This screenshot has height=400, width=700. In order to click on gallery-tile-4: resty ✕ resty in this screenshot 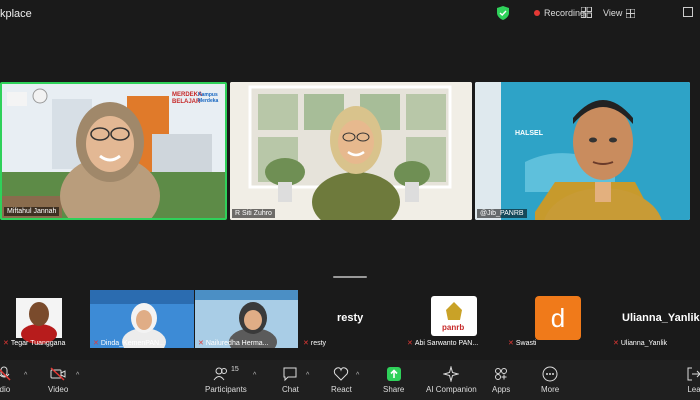, I will do `click(355, 319)`.